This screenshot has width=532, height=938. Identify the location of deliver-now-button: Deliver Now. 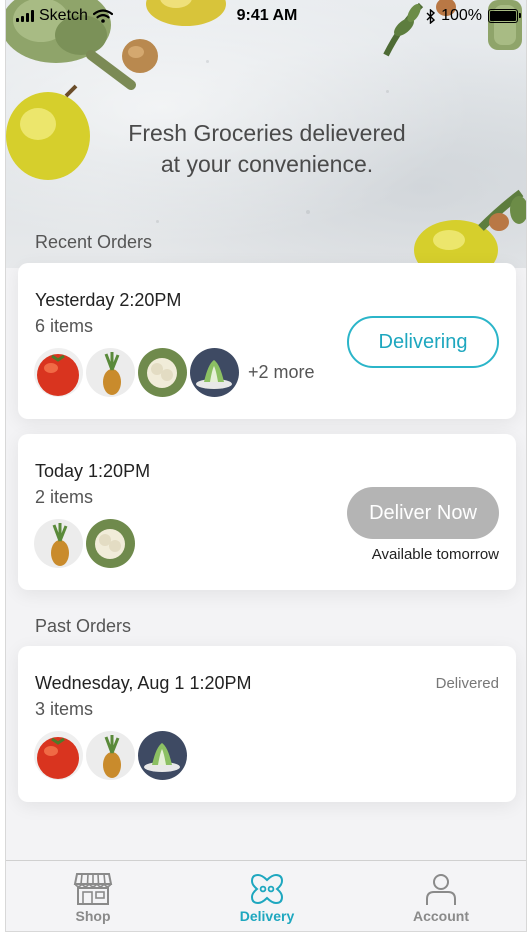
(423, 513).